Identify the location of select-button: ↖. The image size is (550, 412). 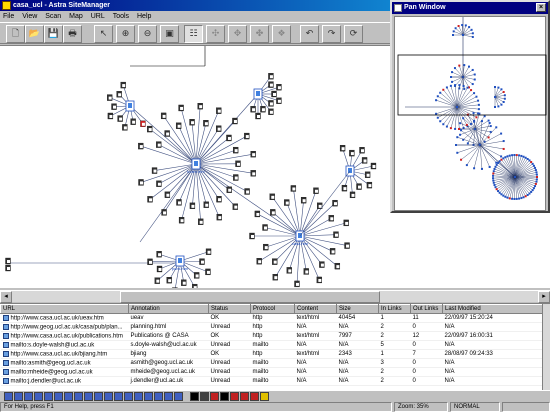
(103, 34).